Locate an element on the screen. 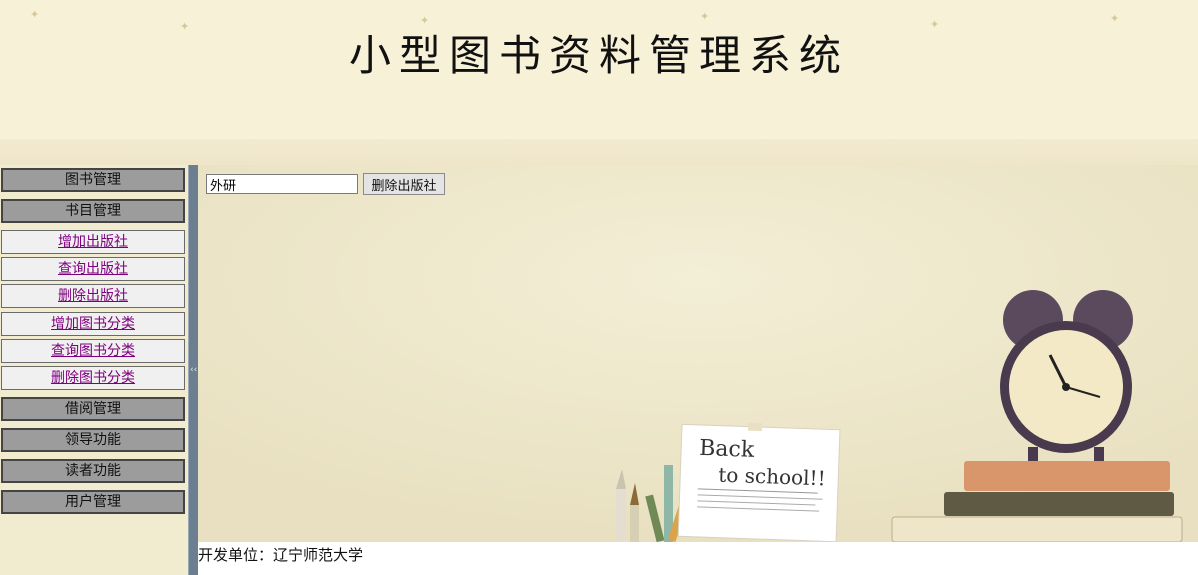 This screenshot has height=575, width=1198. sidebar-link-query-publisher: 查询出版社 is located at coordinates (93, 269).